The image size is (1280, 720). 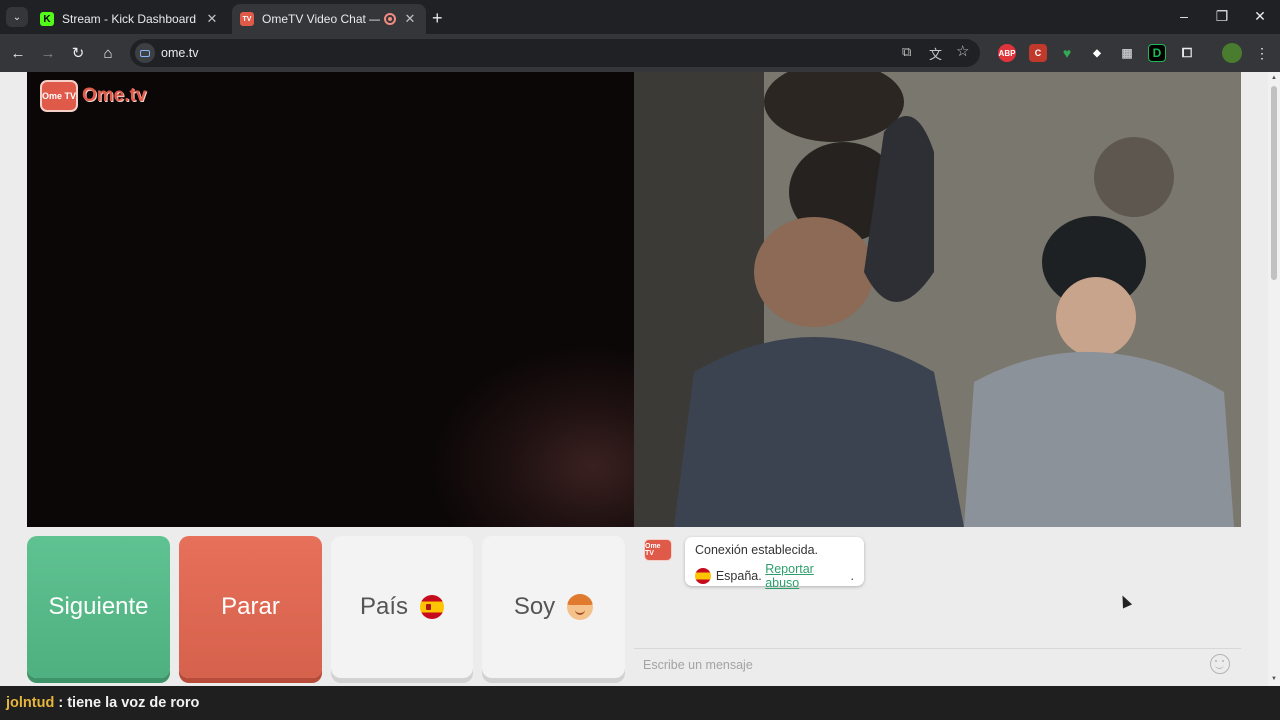 I want to click on close-window-icon: ✕, so click(x=1260, y=16).